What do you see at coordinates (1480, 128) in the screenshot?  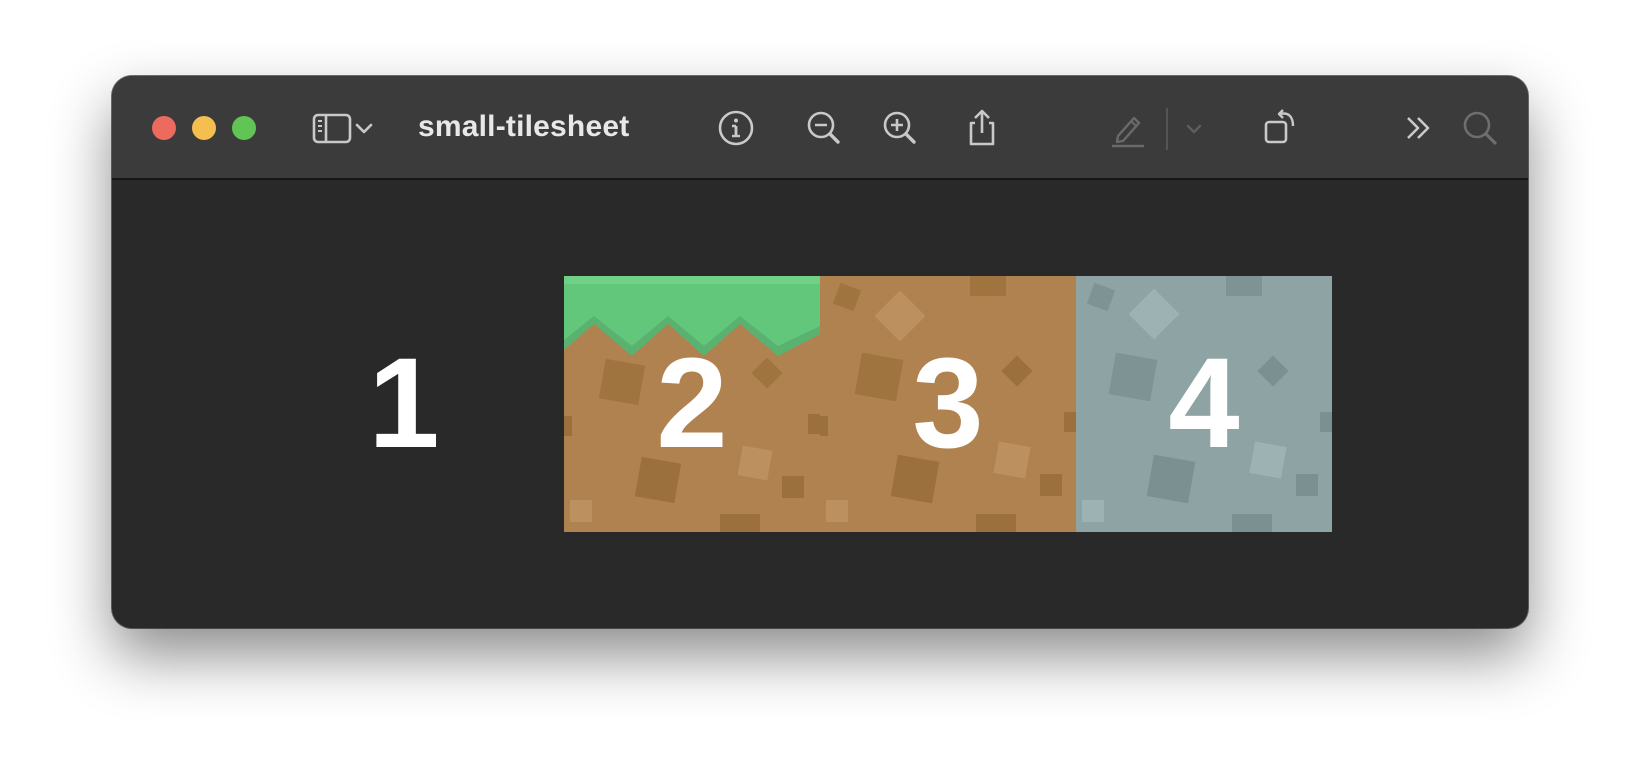 I see `search-icon` at bounding box center [1480, 128].